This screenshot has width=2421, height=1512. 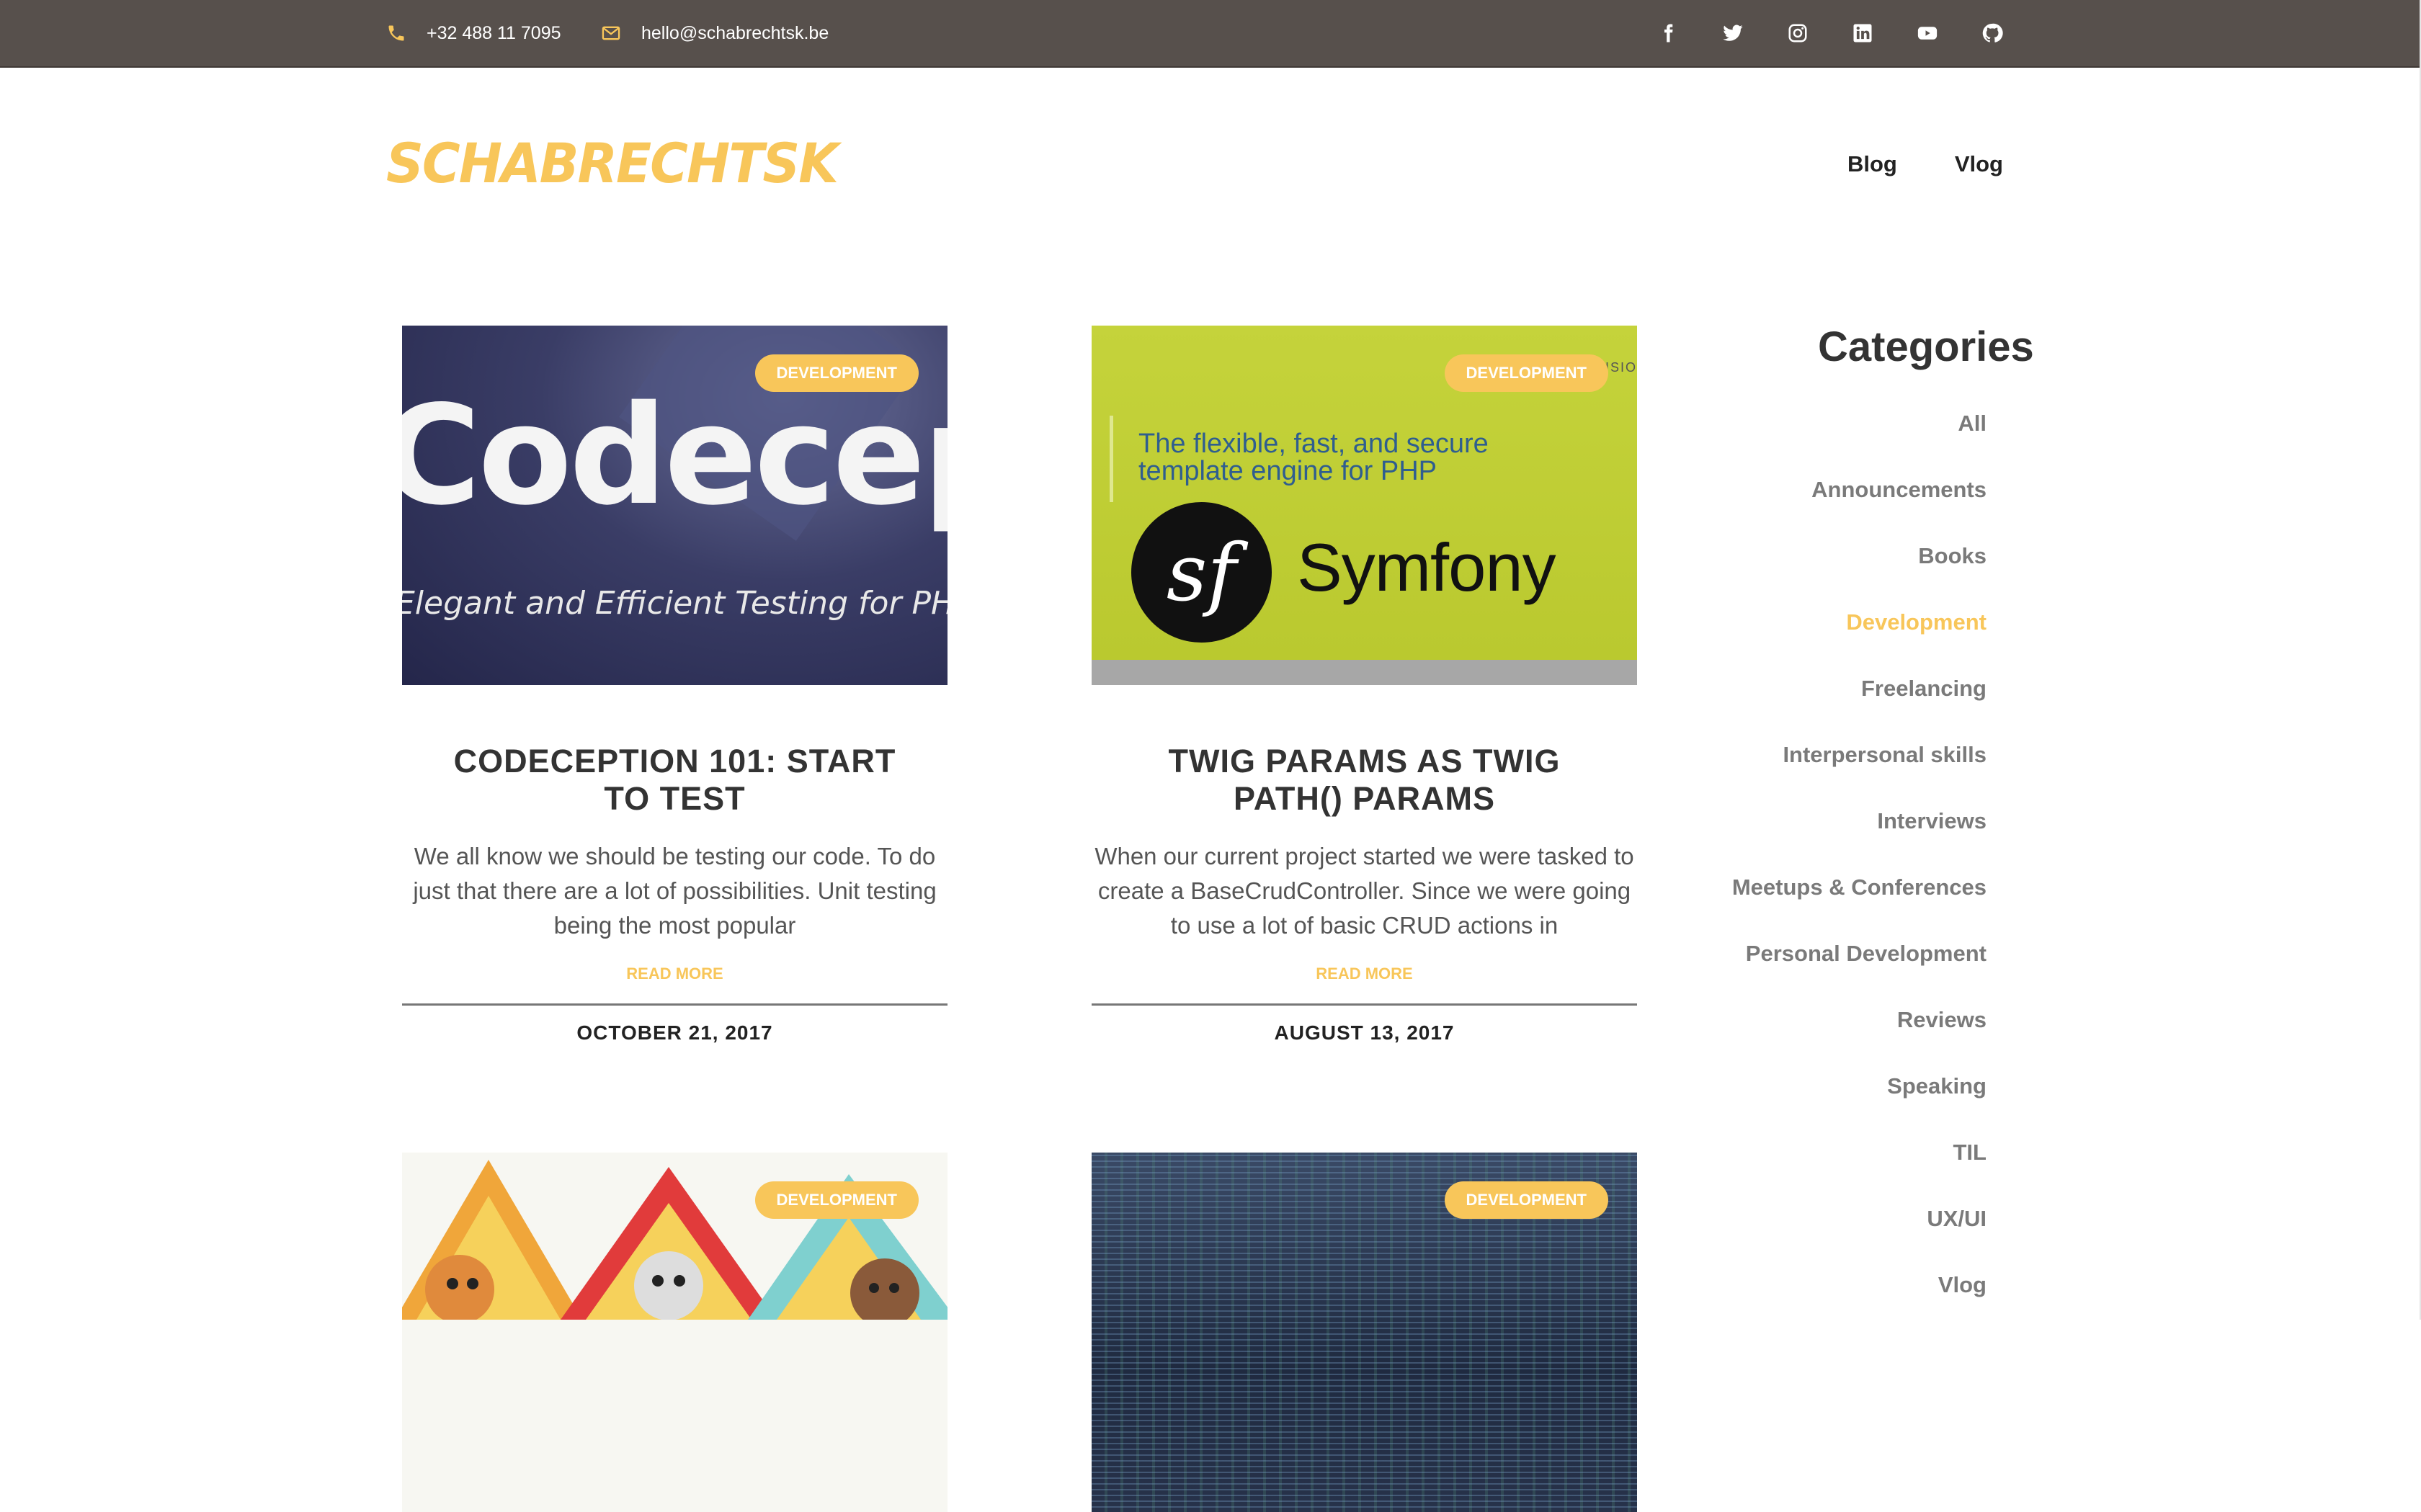 I want to click on thumbnail-divider, so click(x=1111, y=459).